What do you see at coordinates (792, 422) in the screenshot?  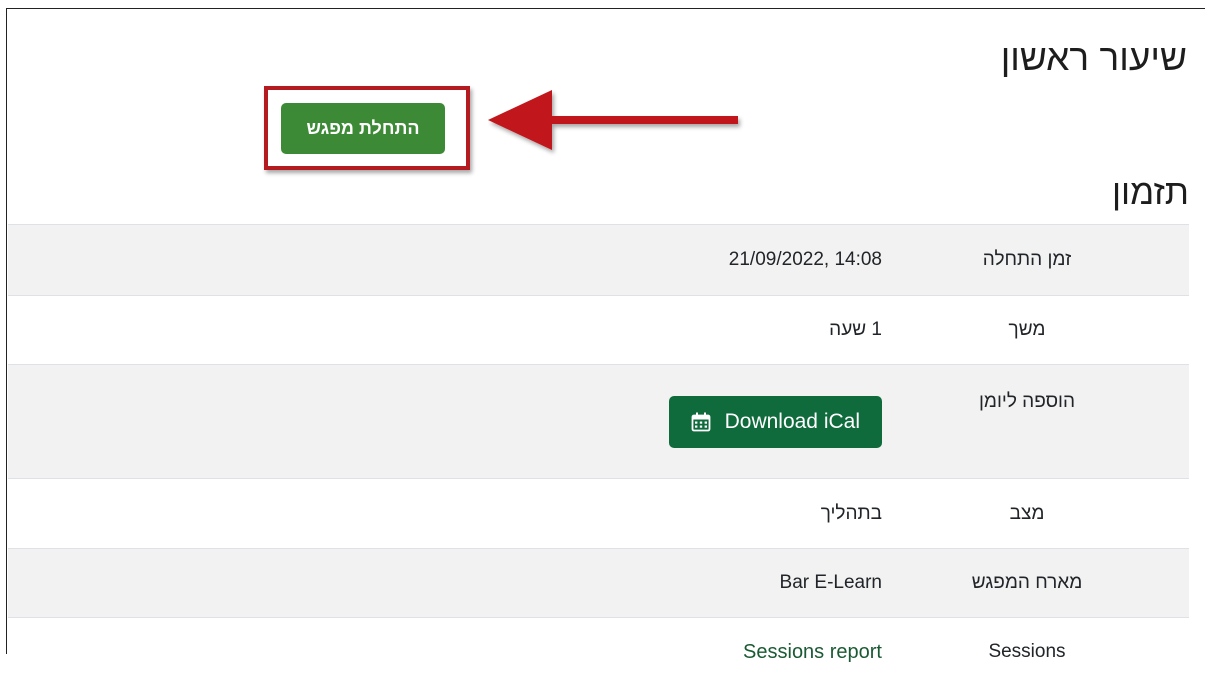 I see `download-ical-label: Download iCal` at bounding box center [792, 422].